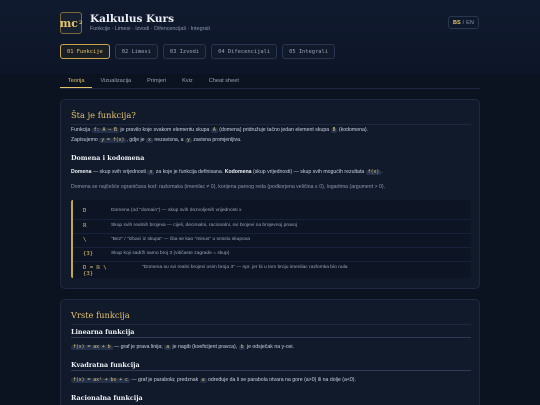 This screenshot has width=540, height=405. I want to click on chapter-limesi: 02 Limesi, so click(136, 51).